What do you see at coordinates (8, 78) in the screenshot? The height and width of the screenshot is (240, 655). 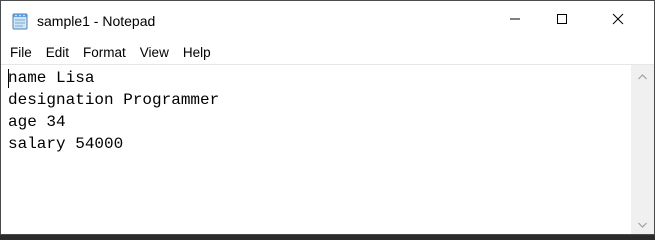 I see `text-caret` at bounding box center [8, 78].